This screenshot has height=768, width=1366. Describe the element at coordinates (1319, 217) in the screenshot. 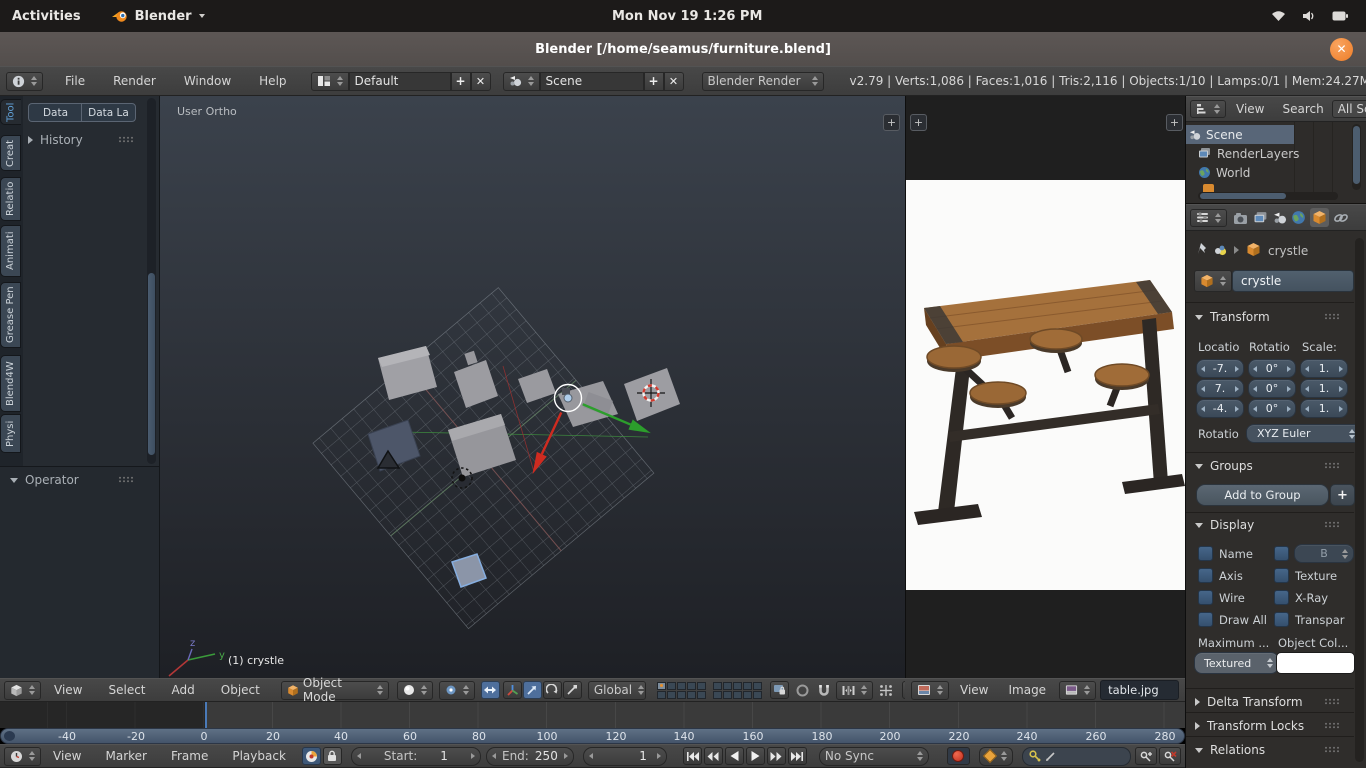

I see `tab-object` at that location.